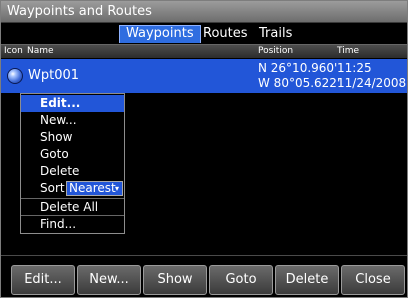  Describe the element at coordinates (116, 188) in the screenshot. I see `chevron-down-icon: ▾` at that location.